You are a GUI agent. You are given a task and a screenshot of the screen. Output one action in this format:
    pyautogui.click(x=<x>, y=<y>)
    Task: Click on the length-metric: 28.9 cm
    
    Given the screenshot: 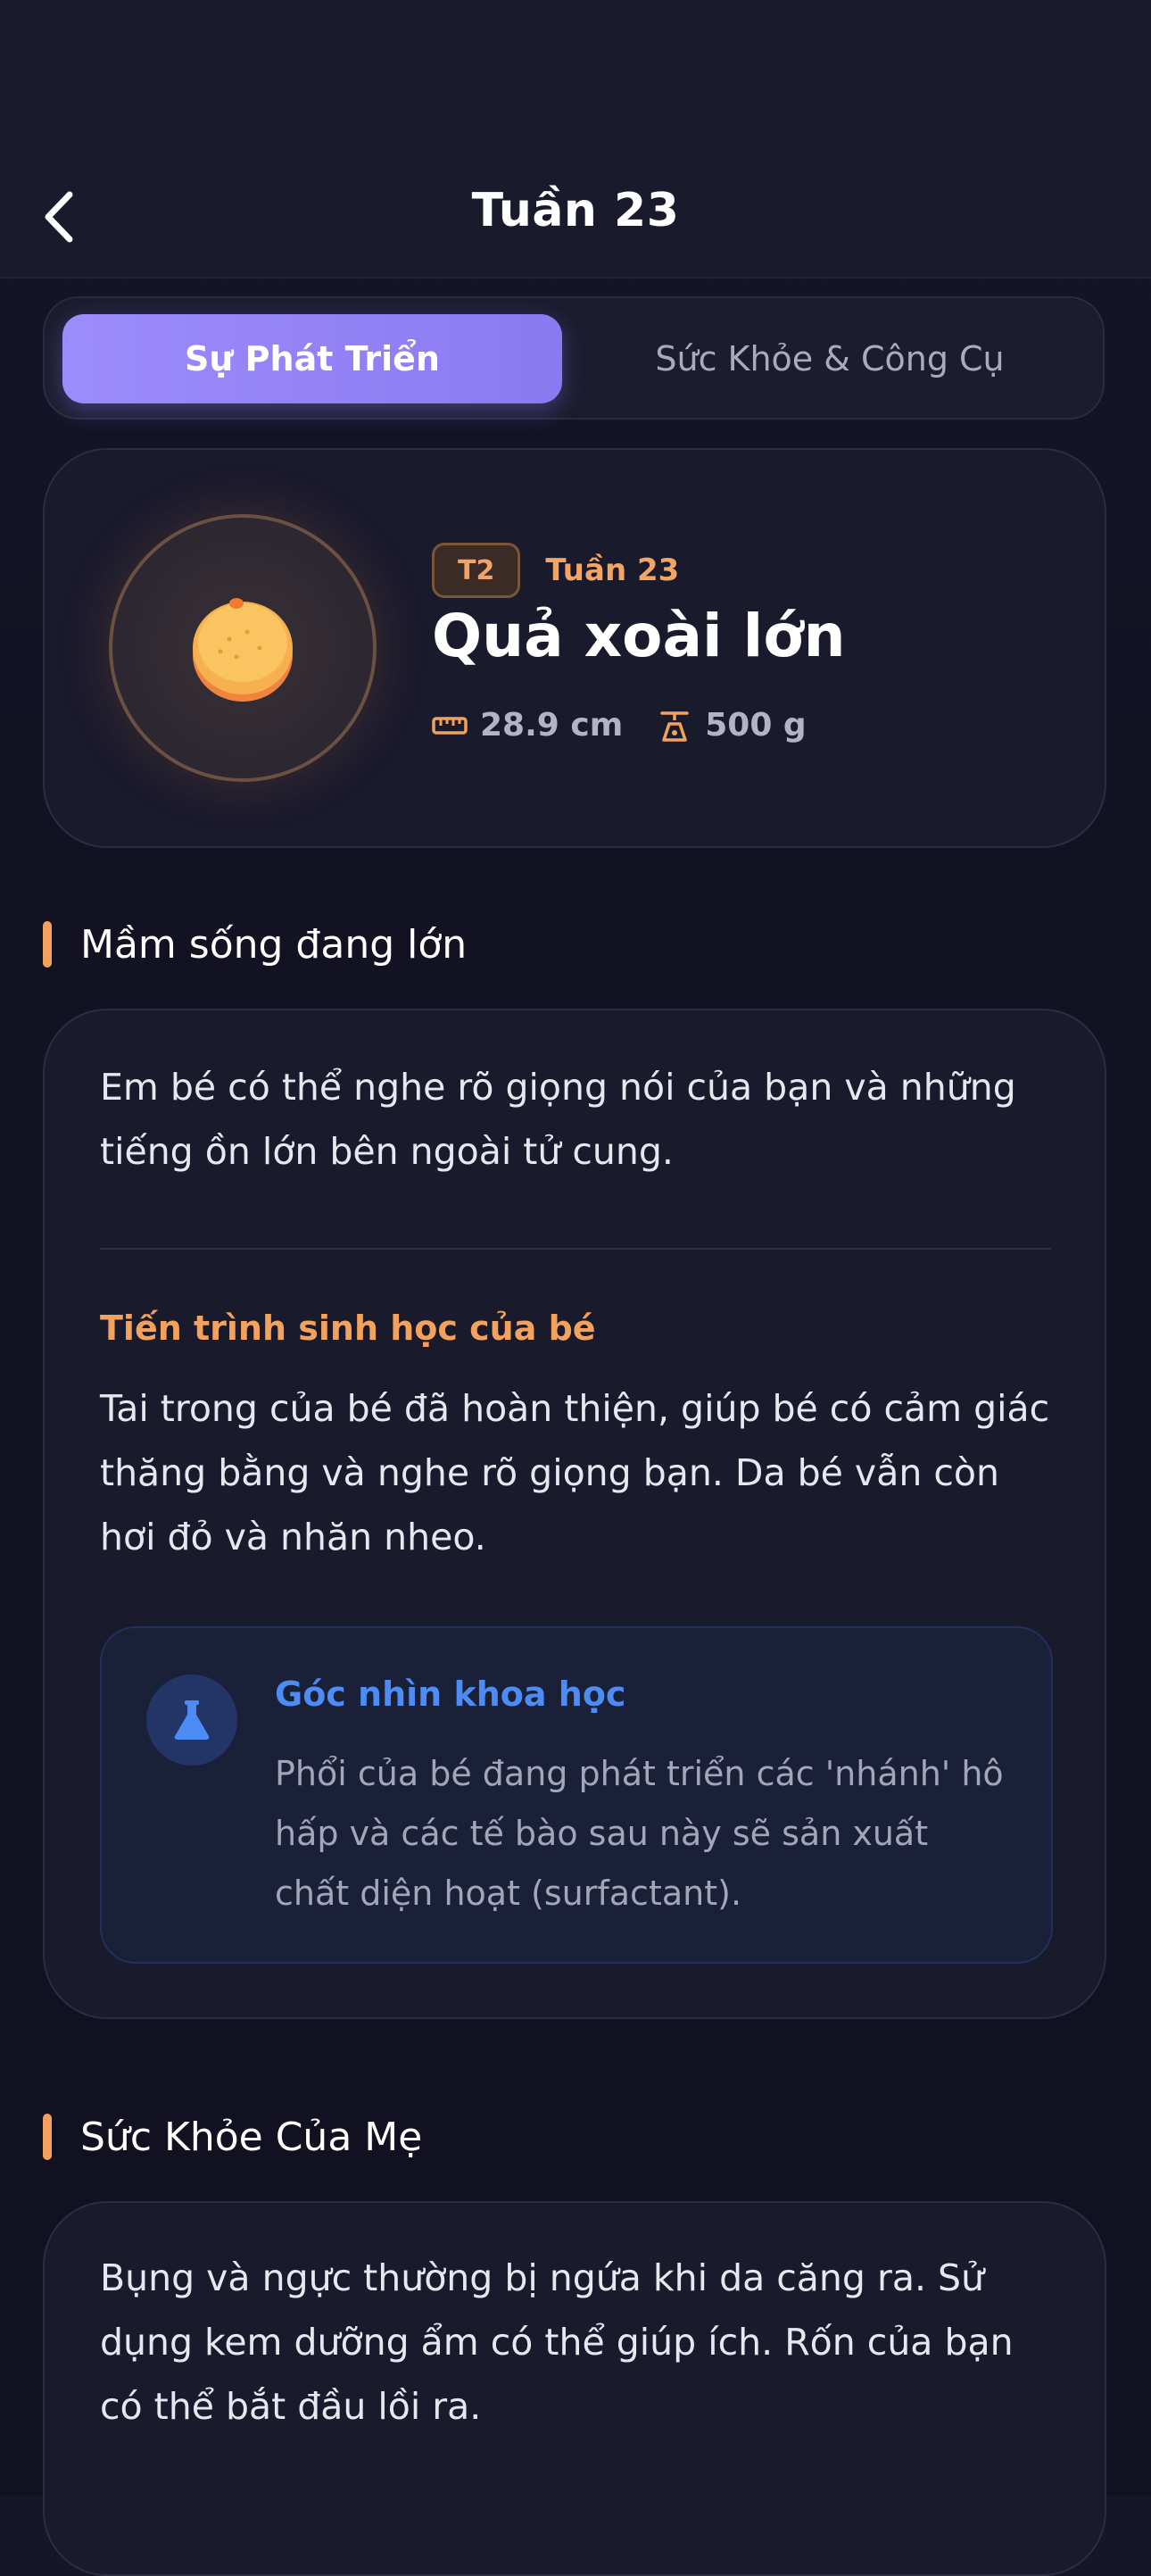 What is the action you would take?
    pyautogui.click(x=527, y=726)
    